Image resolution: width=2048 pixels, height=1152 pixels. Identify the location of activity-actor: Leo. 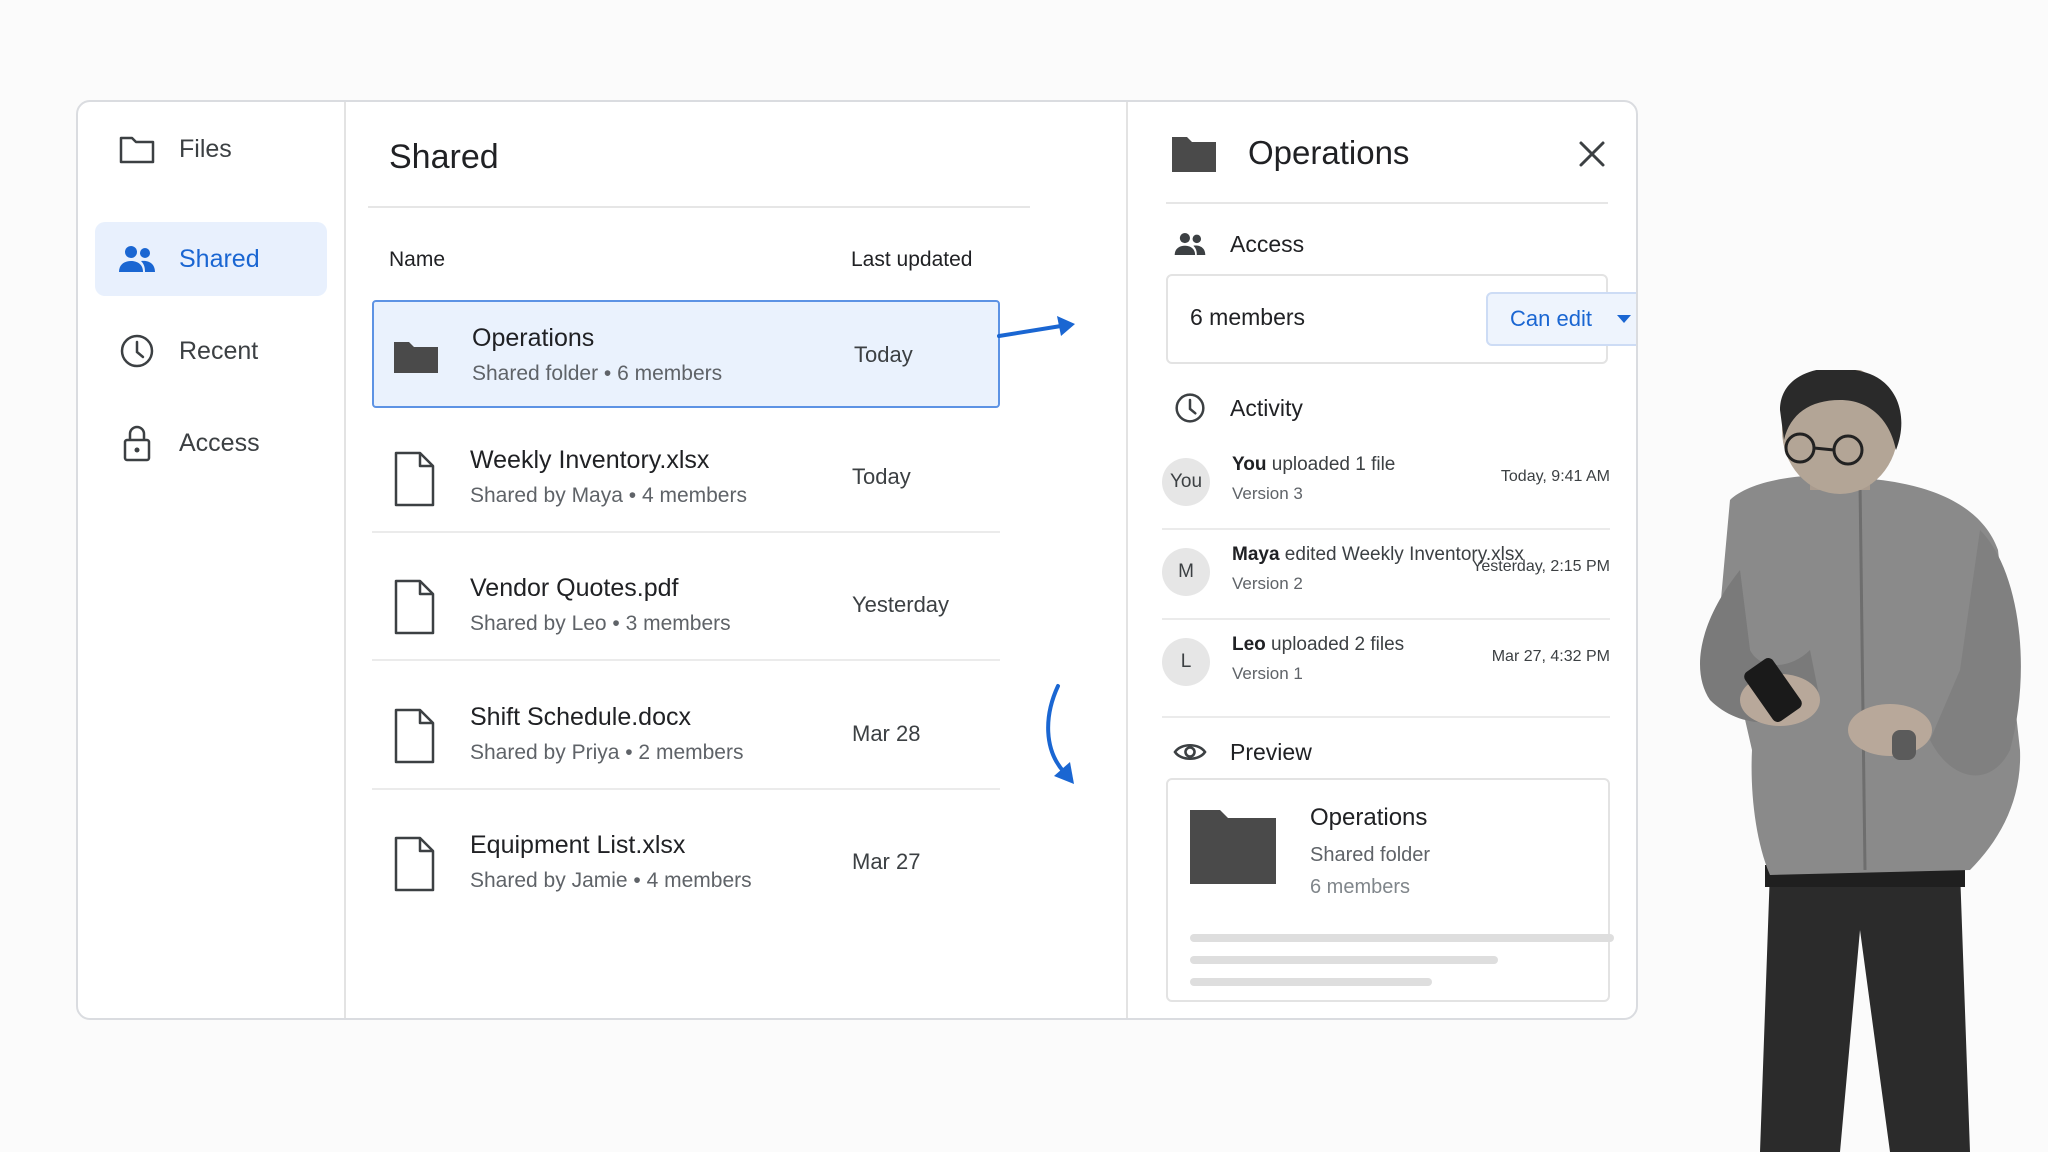
(1249, 644).